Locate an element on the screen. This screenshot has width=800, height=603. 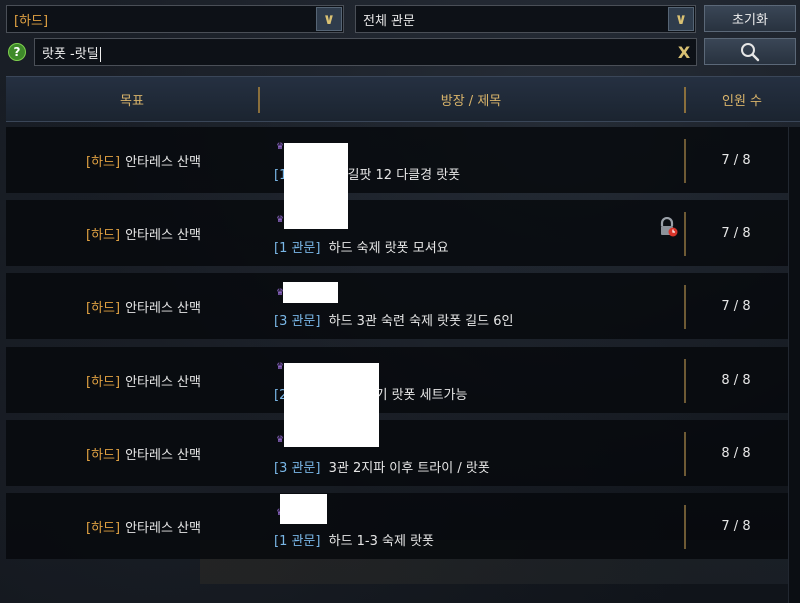
row-title: [3 관문] 3관 2지파 이후 트라이 / 랏폿 is located at coordinates (382, 466).